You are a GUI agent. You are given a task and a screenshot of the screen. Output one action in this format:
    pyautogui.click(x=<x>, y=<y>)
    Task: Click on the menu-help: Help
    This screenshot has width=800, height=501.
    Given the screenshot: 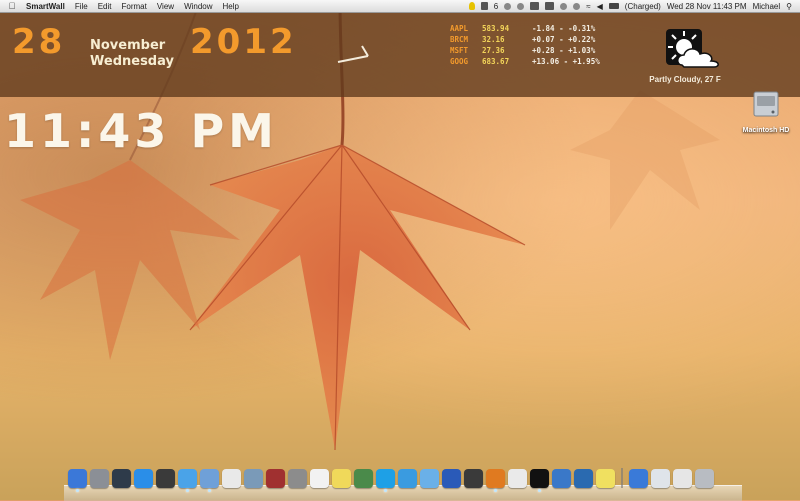 What is the action you would take?
    pyautogui.click(x=231, y=6)
    